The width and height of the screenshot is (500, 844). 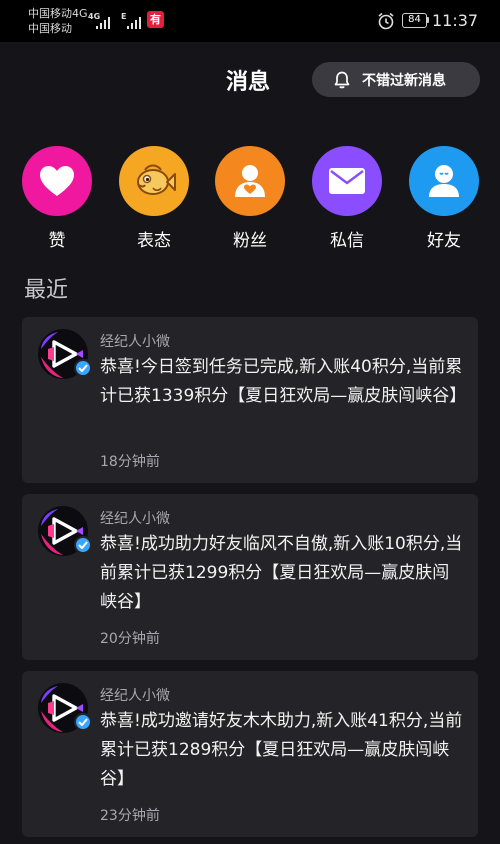 I want to click on category-private-messages-label: 私信, so click(x=347, y=241).